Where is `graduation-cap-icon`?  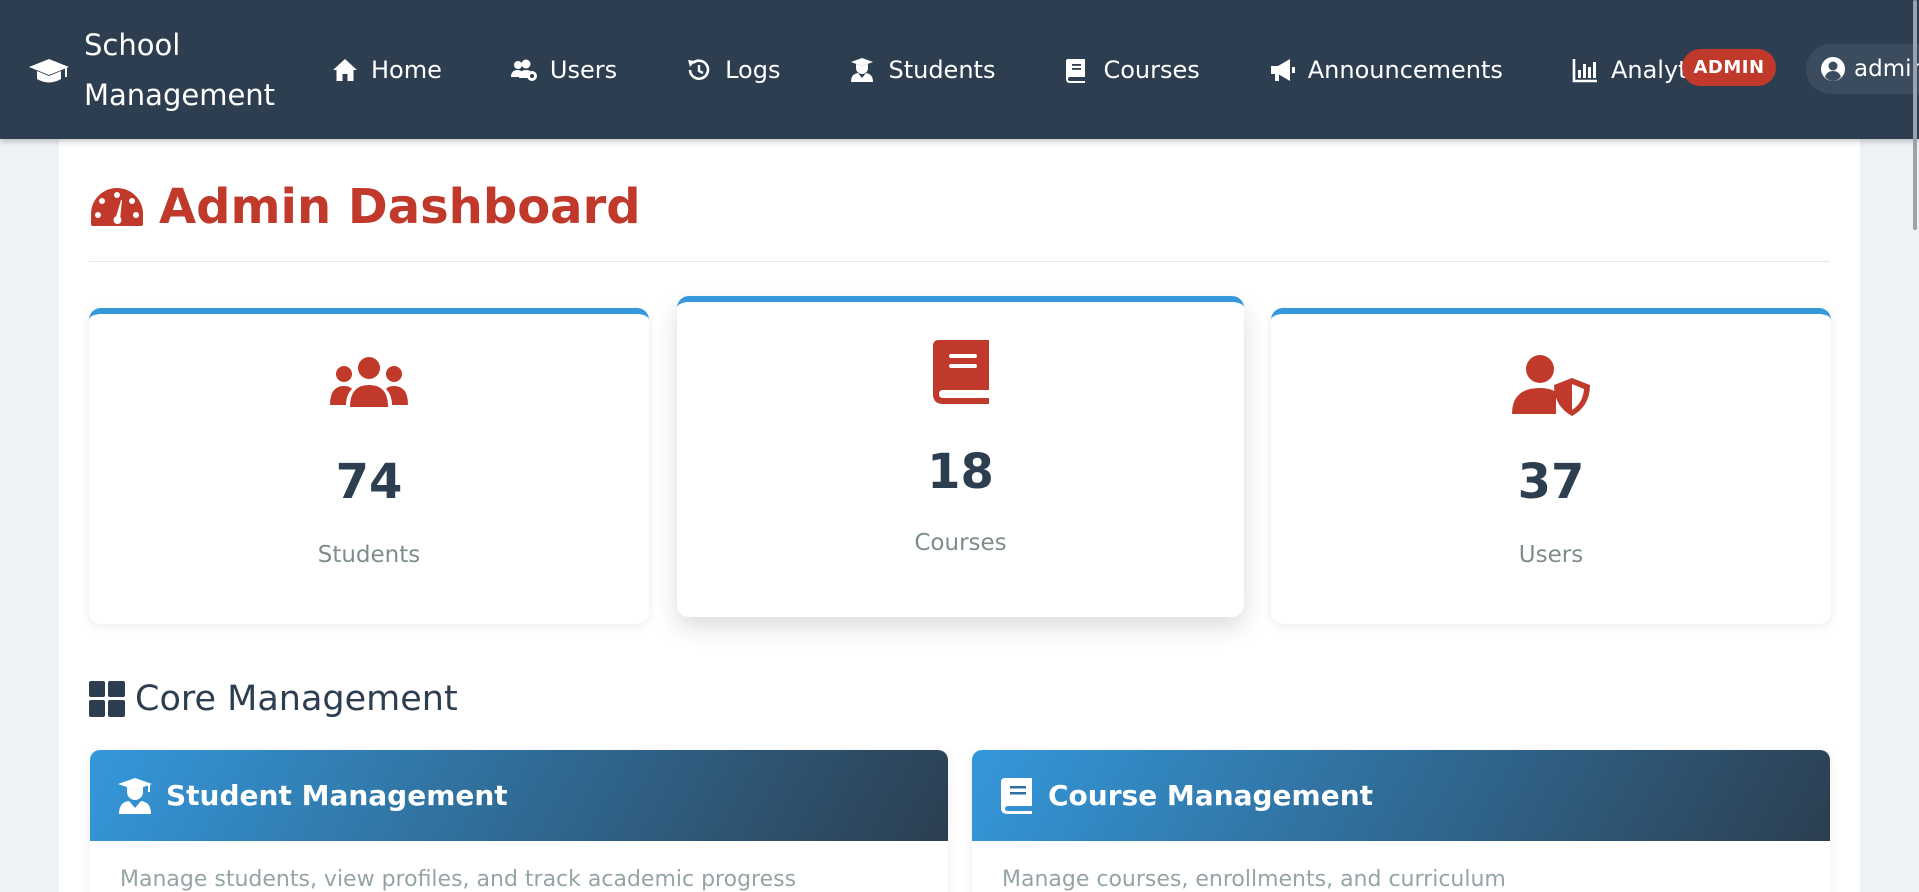
graduation-cap-icon is located at coordinates (49, 70).